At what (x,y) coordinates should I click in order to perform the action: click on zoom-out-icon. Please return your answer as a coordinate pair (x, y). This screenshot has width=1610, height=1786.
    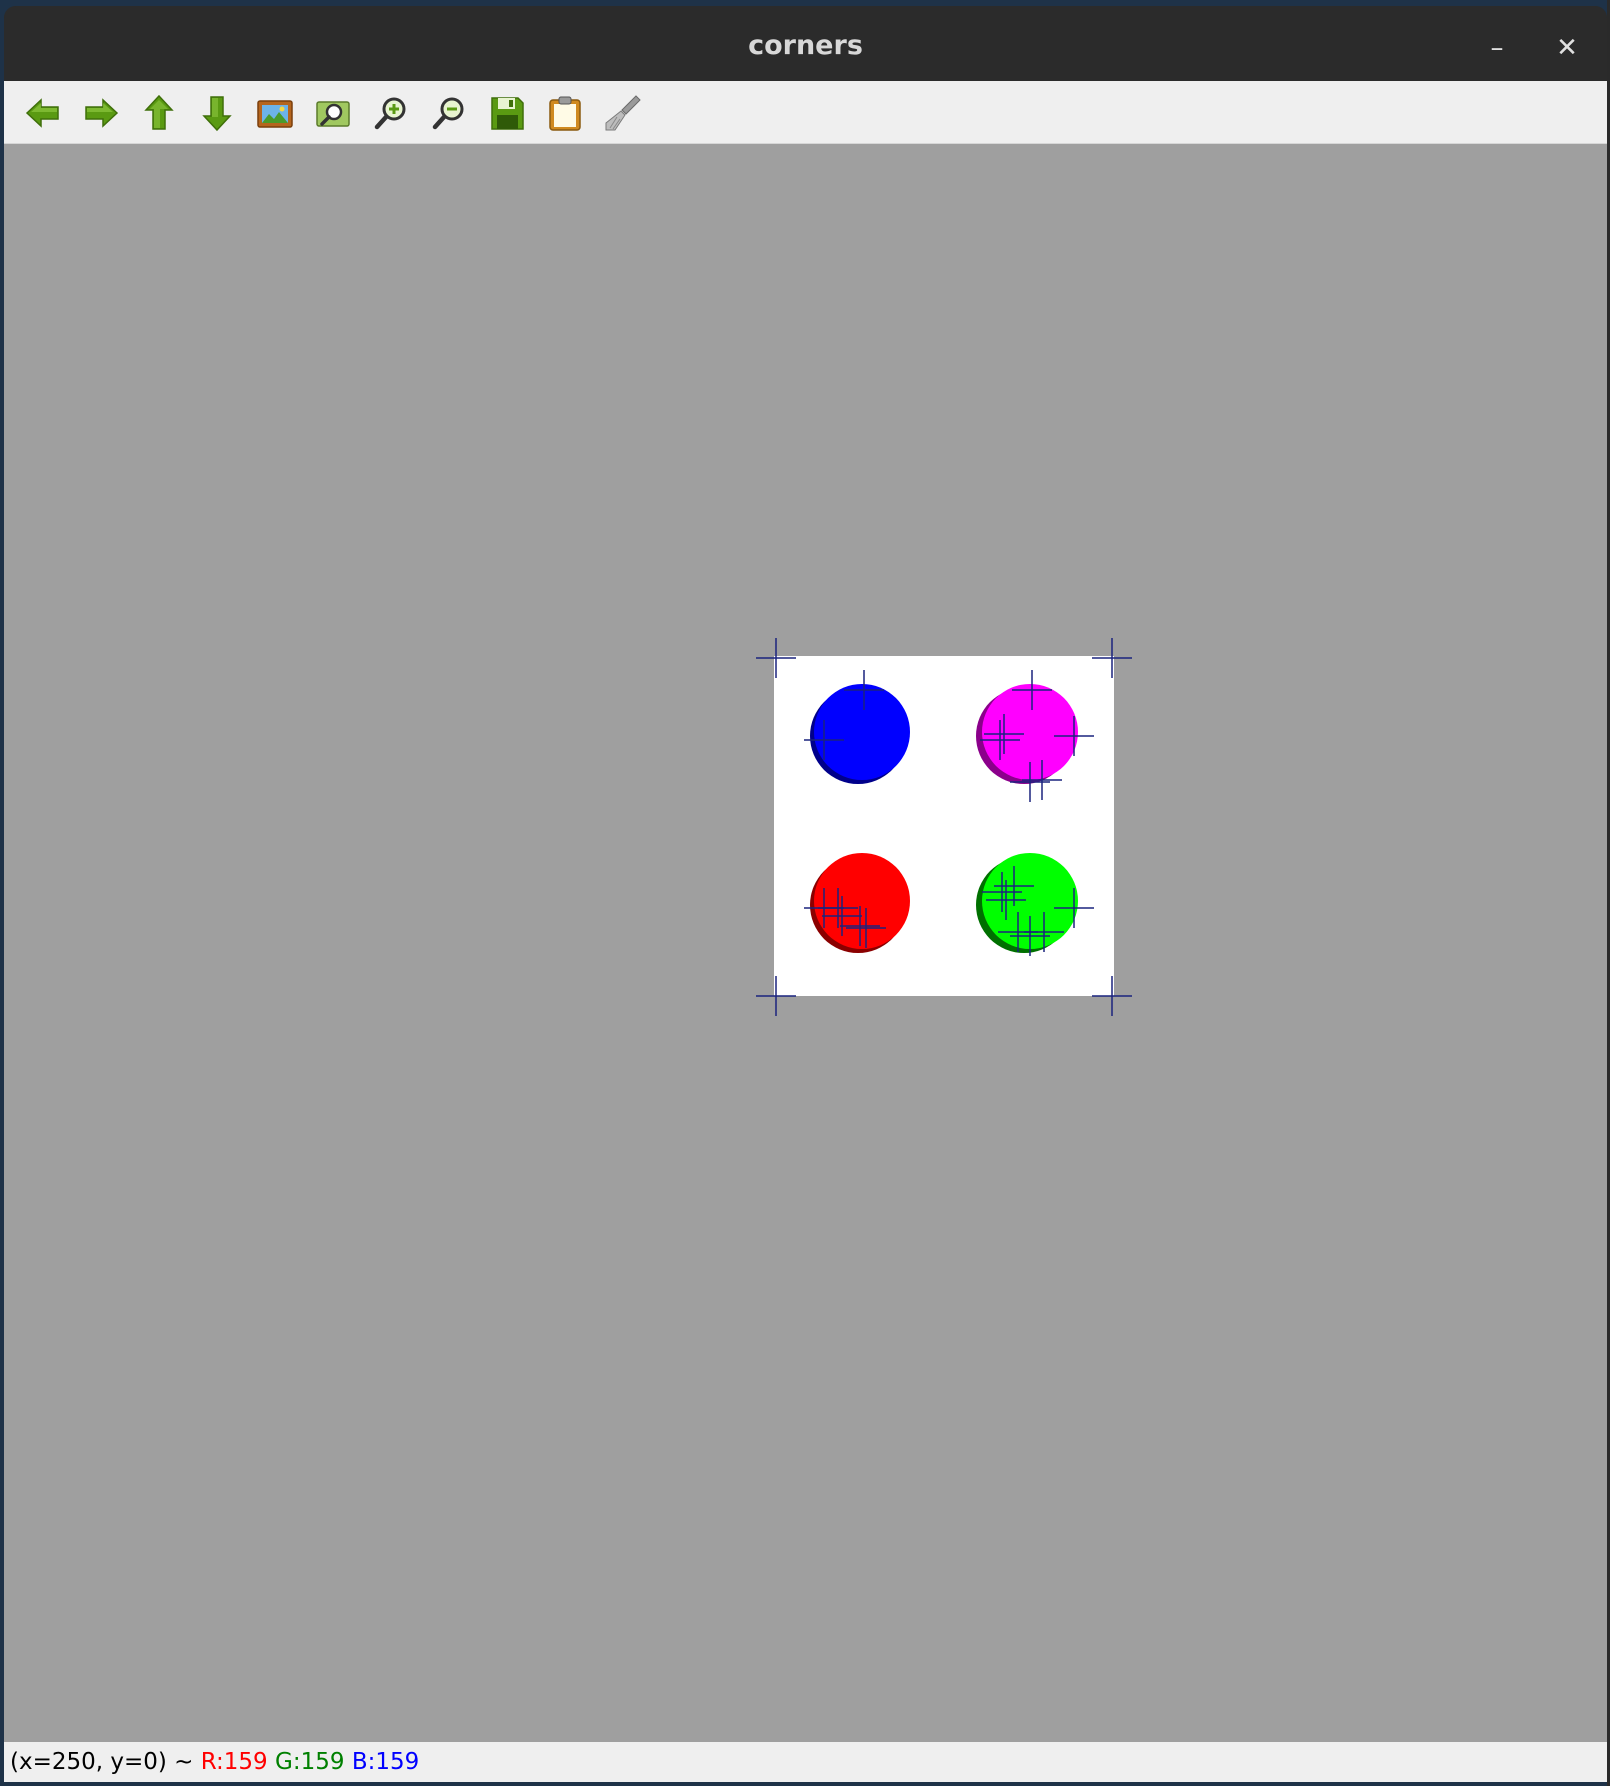
    Looking at the image, I should click on (448, 113).